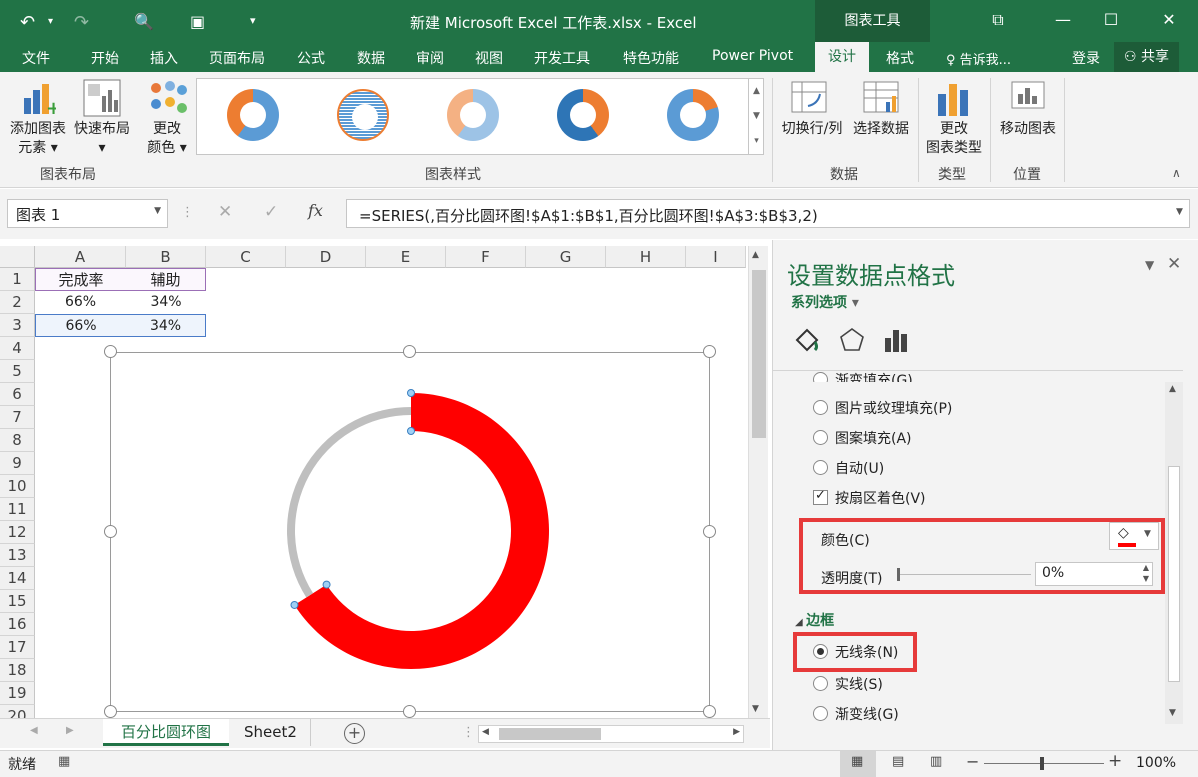 The height and width of the screenshot is (777, 1198). What do you see at coordinates (848, 468) in the screenshot?
I see `fill-option-auto: 自动(U)` at bounding box center [848, 468].